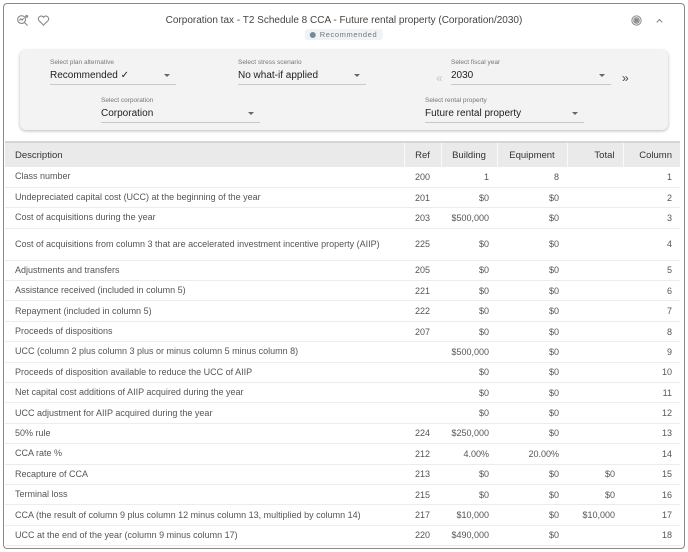 The width and height of the screenshot is (688, 552). Describe the element at coordinates (82, 62) in the screenshot. I see `plan-alternative-label: Select plan alternative` at that location.